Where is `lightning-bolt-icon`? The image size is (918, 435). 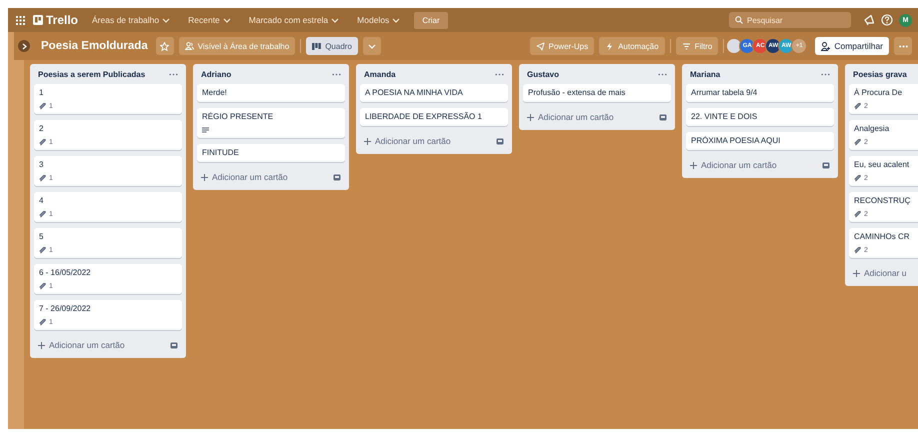 lightning-bolt-icon is located at coordinates (609, 46).